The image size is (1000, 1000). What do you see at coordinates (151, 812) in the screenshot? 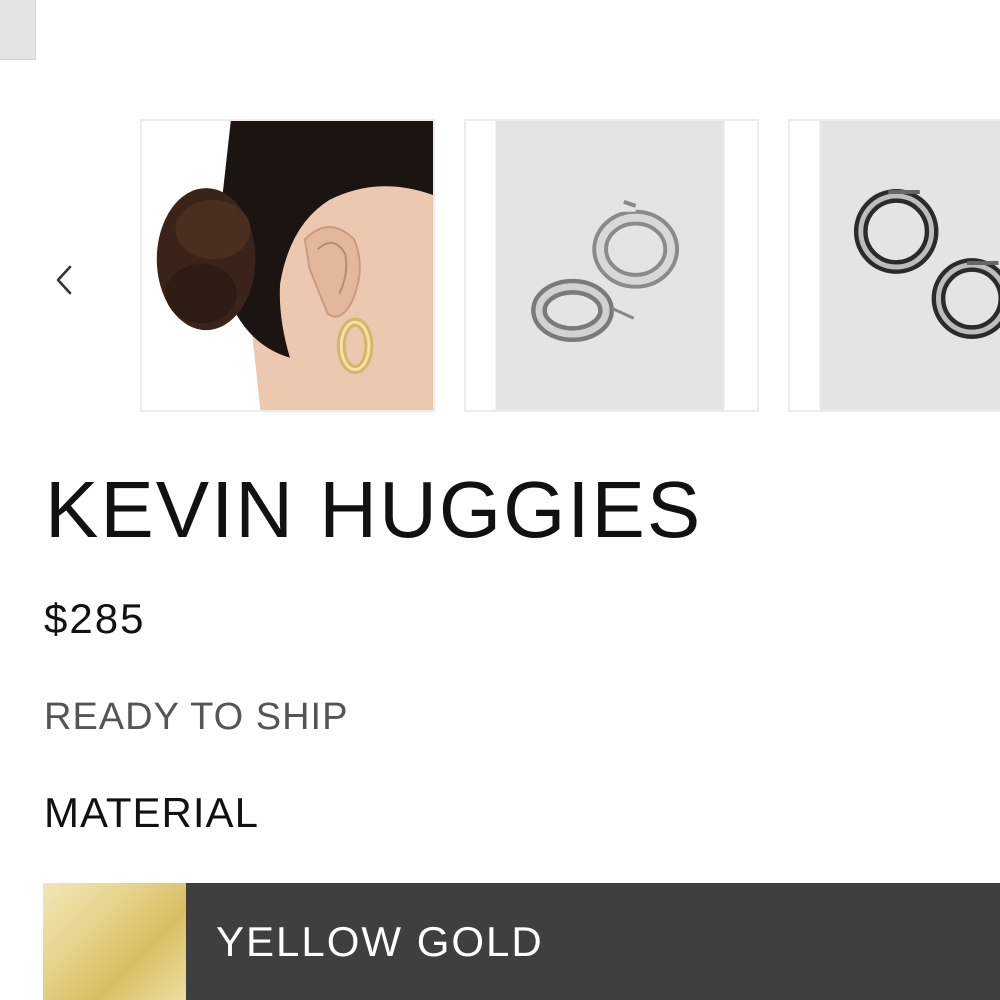
I see `material-heading: MATERIAL` at bounding box center [151, 812].